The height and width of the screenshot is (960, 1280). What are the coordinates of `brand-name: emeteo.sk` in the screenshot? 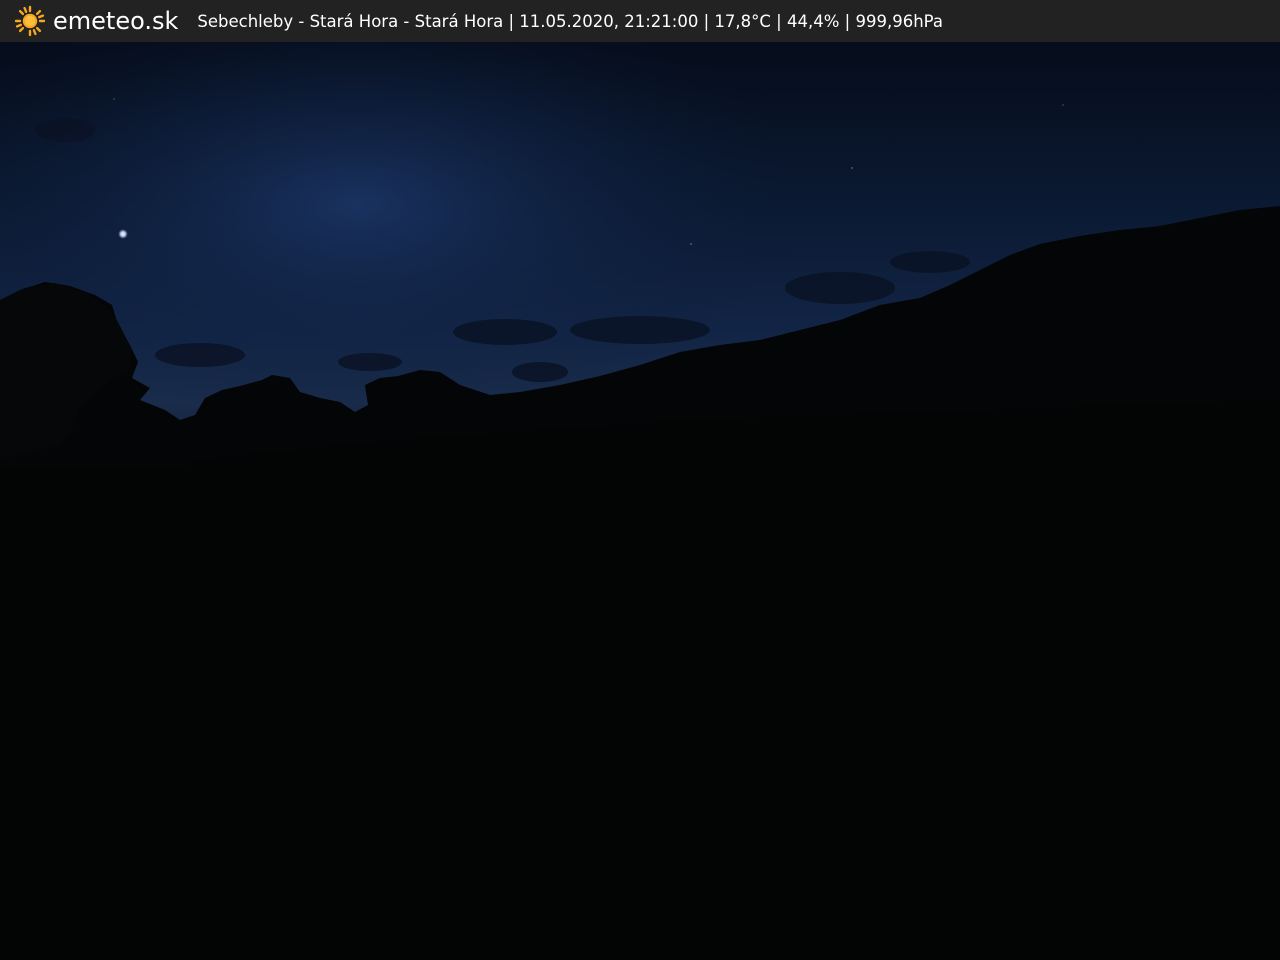 It's located at (116, 21).